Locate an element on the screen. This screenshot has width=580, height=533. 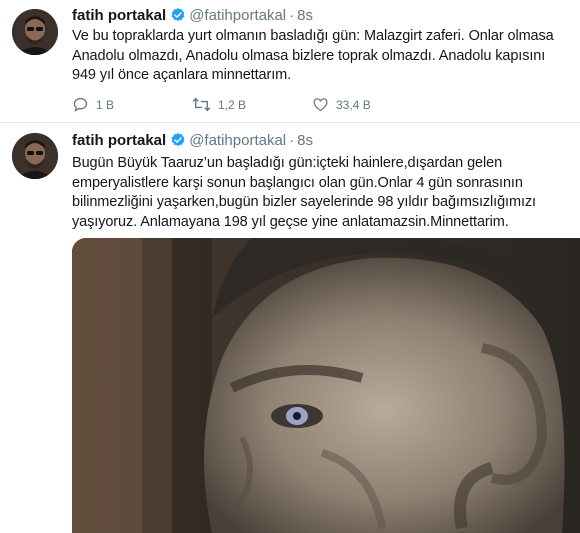
like-button: 33,4 B is located at coordinates (341, 104).